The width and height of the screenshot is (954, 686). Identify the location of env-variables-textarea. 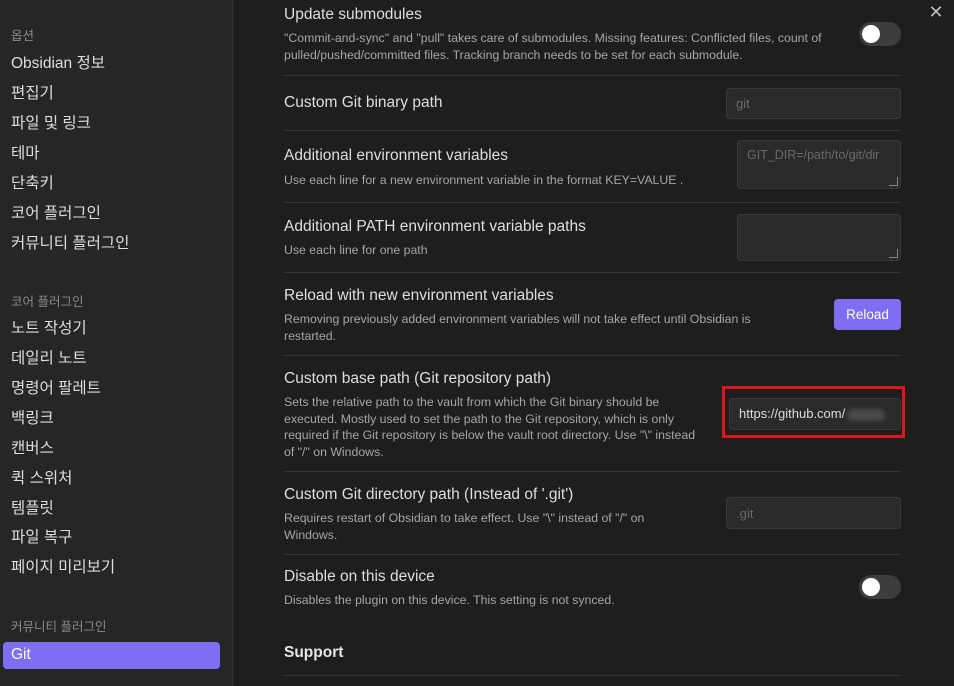
(819, 164).